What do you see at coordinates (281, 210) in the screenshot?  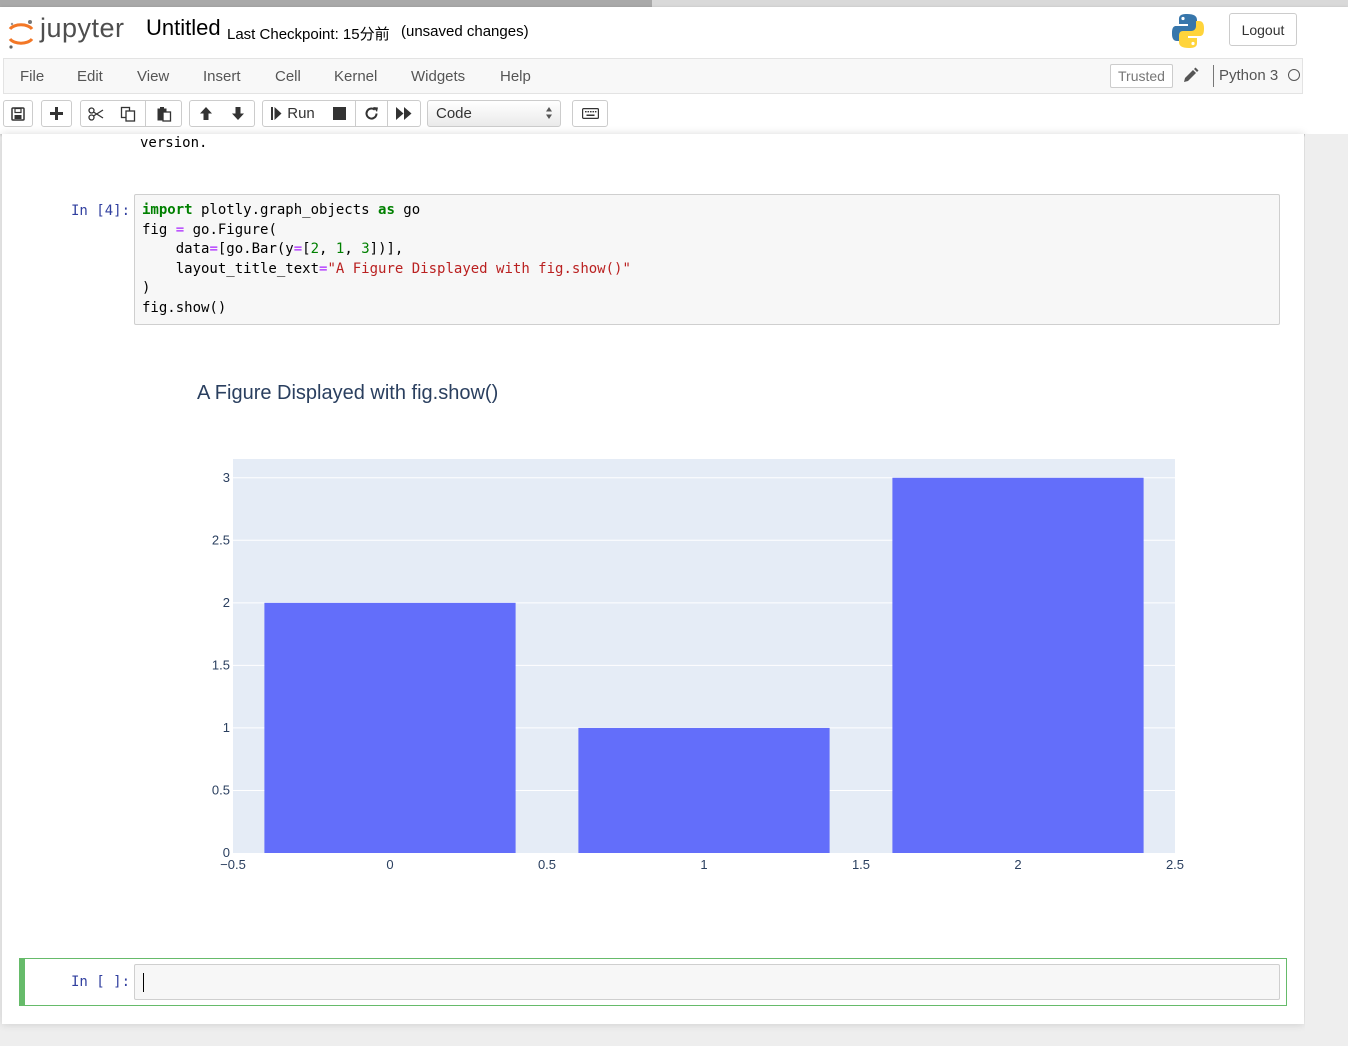 I see `code-line: import plotly.graph_objects as go` at bounding box center [281, 210].